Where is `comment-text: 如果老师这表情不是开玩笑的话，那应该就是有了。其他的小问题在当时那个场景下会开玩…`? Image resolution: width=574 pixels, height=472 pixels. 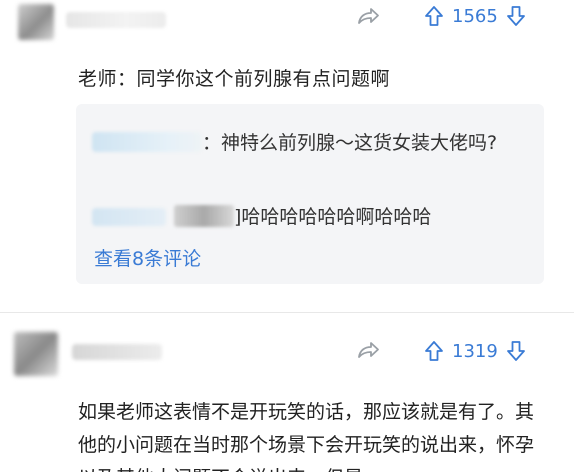
comment-text: 如果老师这表情不是开玩笑的话，那应该就是有了。其他的小问题在当时那个场景下会开玩… is located at coordinates (306, 436).